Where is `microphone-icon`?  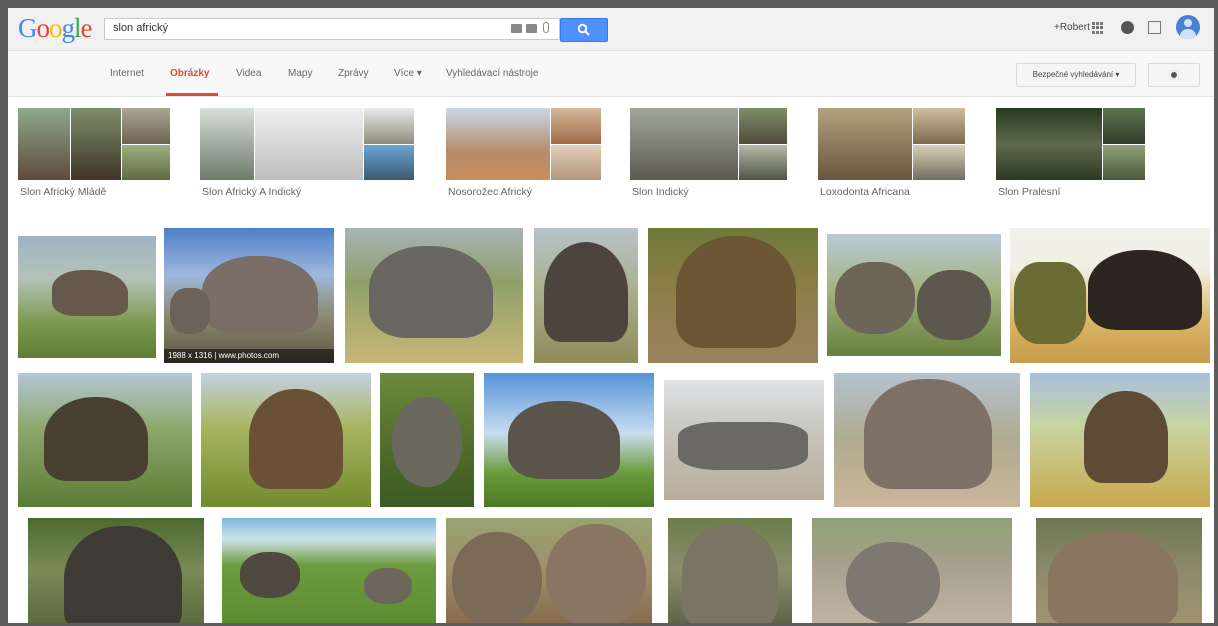 microphone-icon is located at coordinates (546, 27).